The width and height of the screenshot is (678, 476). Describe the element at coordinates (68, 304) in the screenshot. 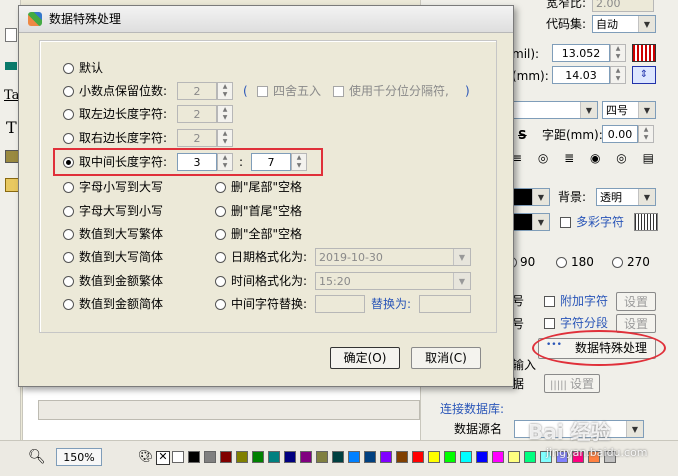

I see `num-amount-simp-radio` at that location.